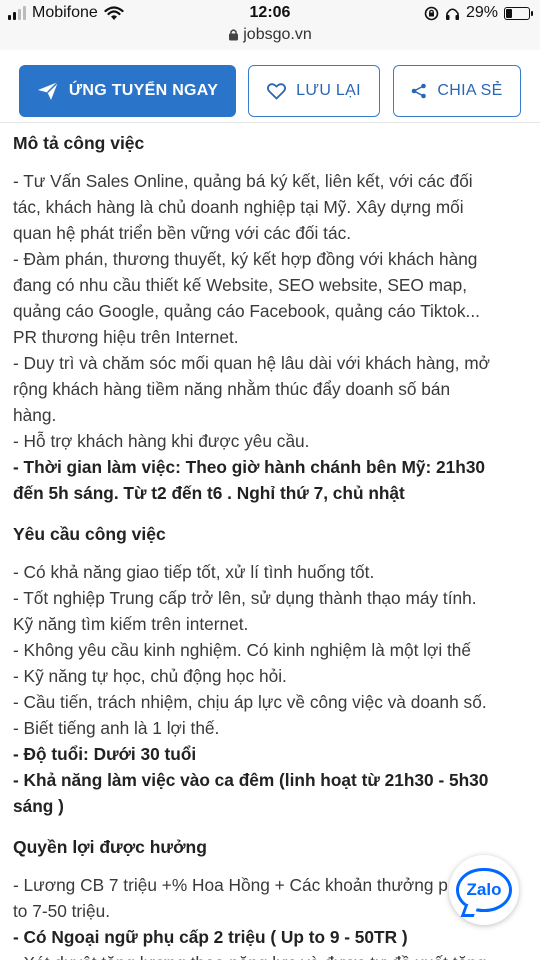 Image resolution: width=540 pixels, height=960 pixels. What do you see at coordinates (35, 415) in the screenshot?
I see `description-line: hàng.` at bounding box center [35, 415].